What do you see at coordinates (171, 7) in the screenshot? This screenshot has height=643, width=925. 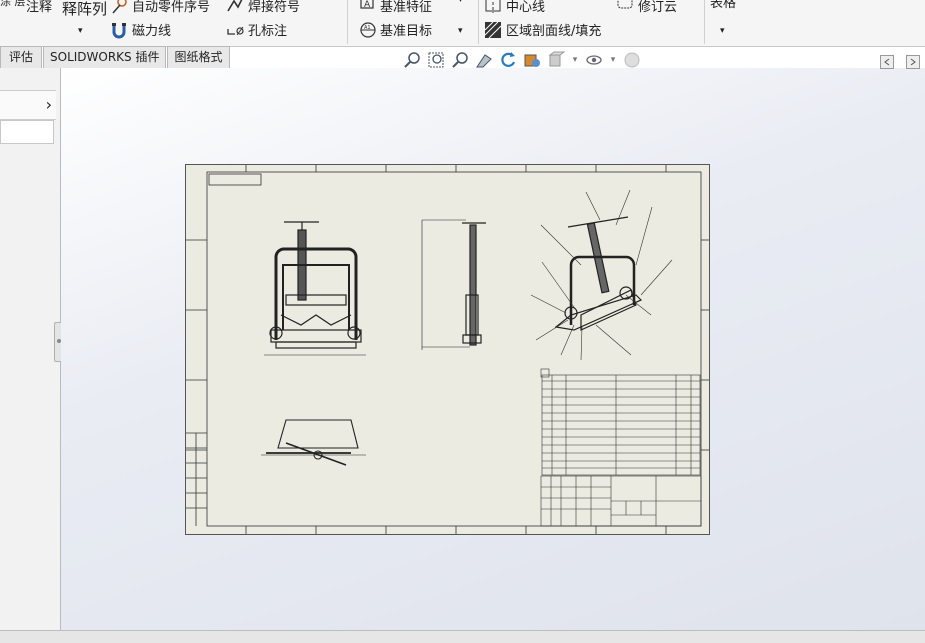 I see `auto-balloon-label: 自动零件序号` at bounding box center [171, 7].